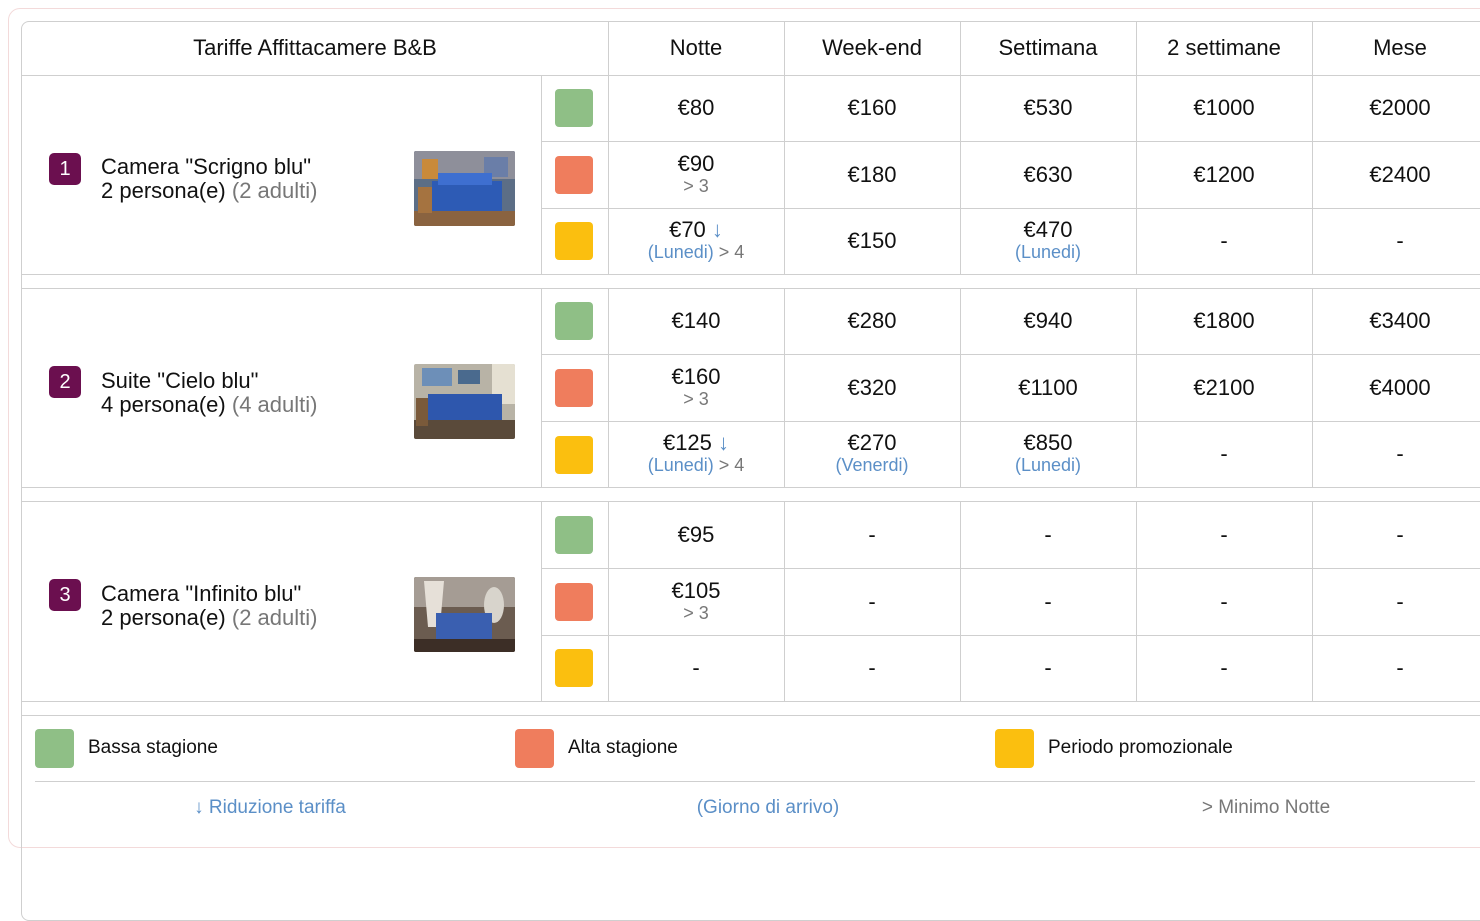 The width and height of the screenshot is (1480, 921). I want to click on rate-cell: €150, so click(872, 240).